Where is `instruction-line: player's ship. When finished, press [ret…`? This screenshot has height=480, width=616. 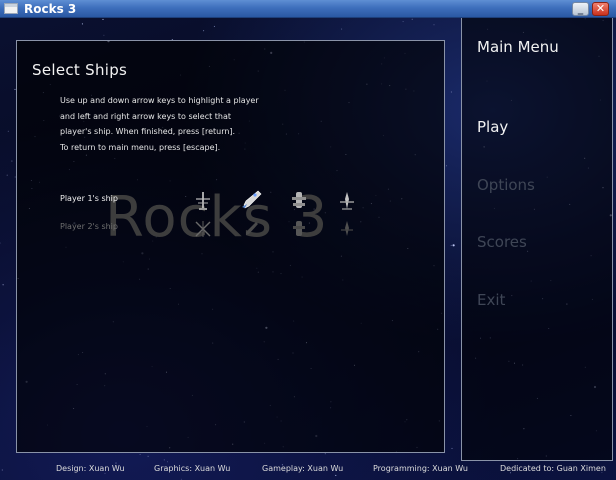
instruction-line: player's ship. When finished, press [ret… is located at coordinates (148, 131).